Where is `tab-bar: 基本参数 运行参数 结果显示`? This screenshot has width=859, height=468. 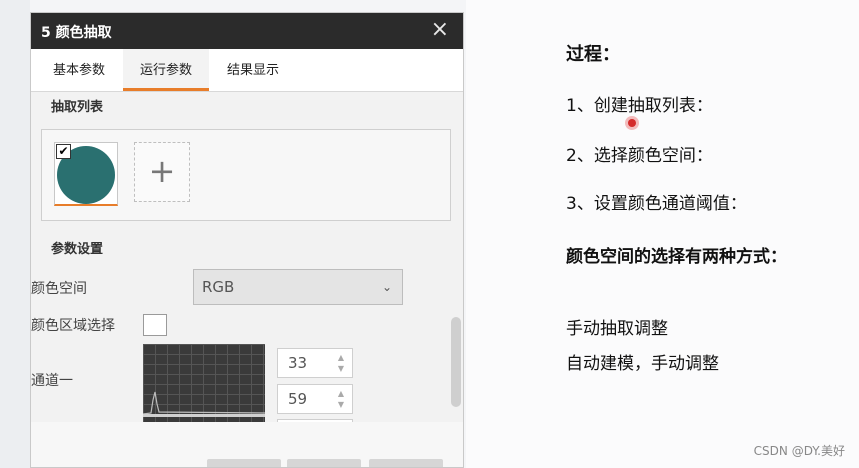 tab-bar: 基本参数 运行参数 结果显示 is located at coordinates (247, 70).